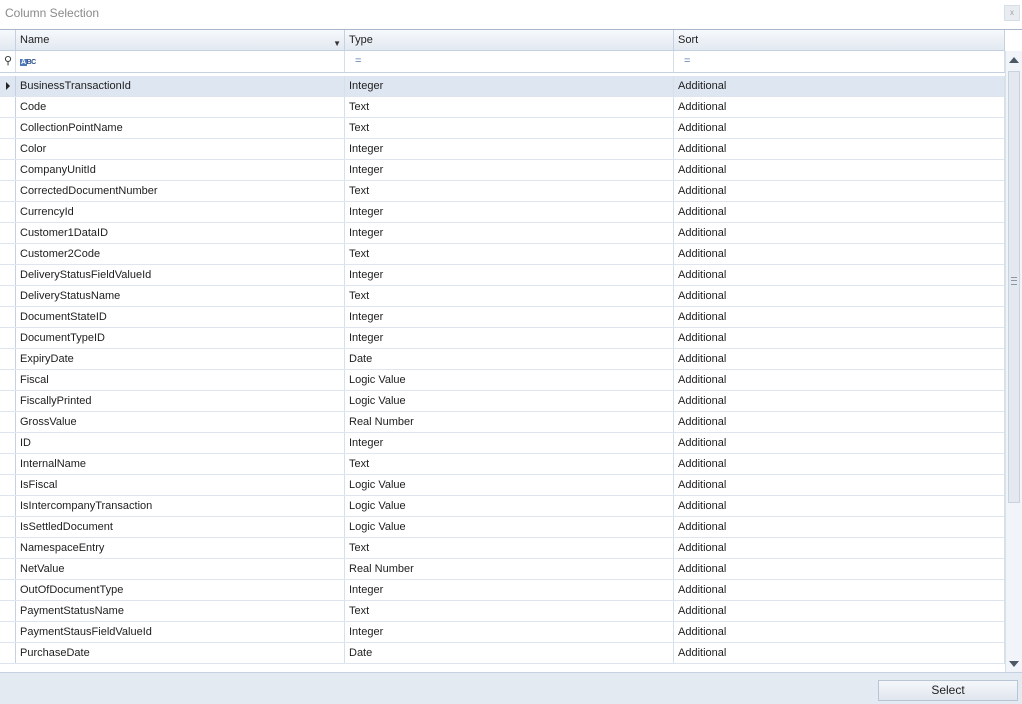 This screenshot has width=1022, height=704. Describe the element at coordinates (180, 359) in the screenshot. I see `cell-name: ExpiryDate` at that location.